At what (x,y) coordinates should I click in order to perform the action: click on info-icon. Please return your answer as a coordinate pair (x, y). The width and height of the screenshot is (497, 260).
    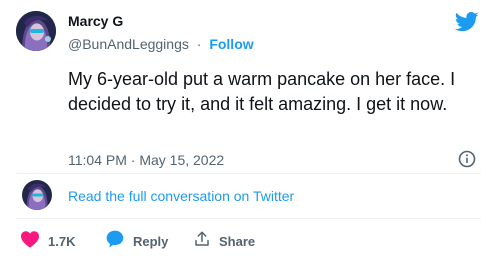
    Looking at the image, I should click on (467, 159).